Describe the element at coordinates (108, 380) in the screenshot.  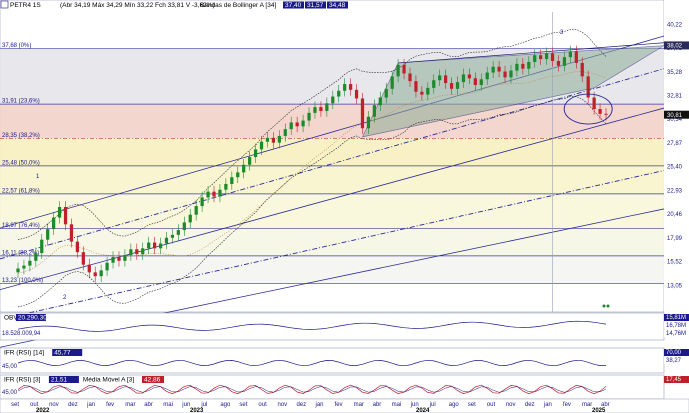
I see `indicator-ma-label: Média Móvel A [3]` at that location.